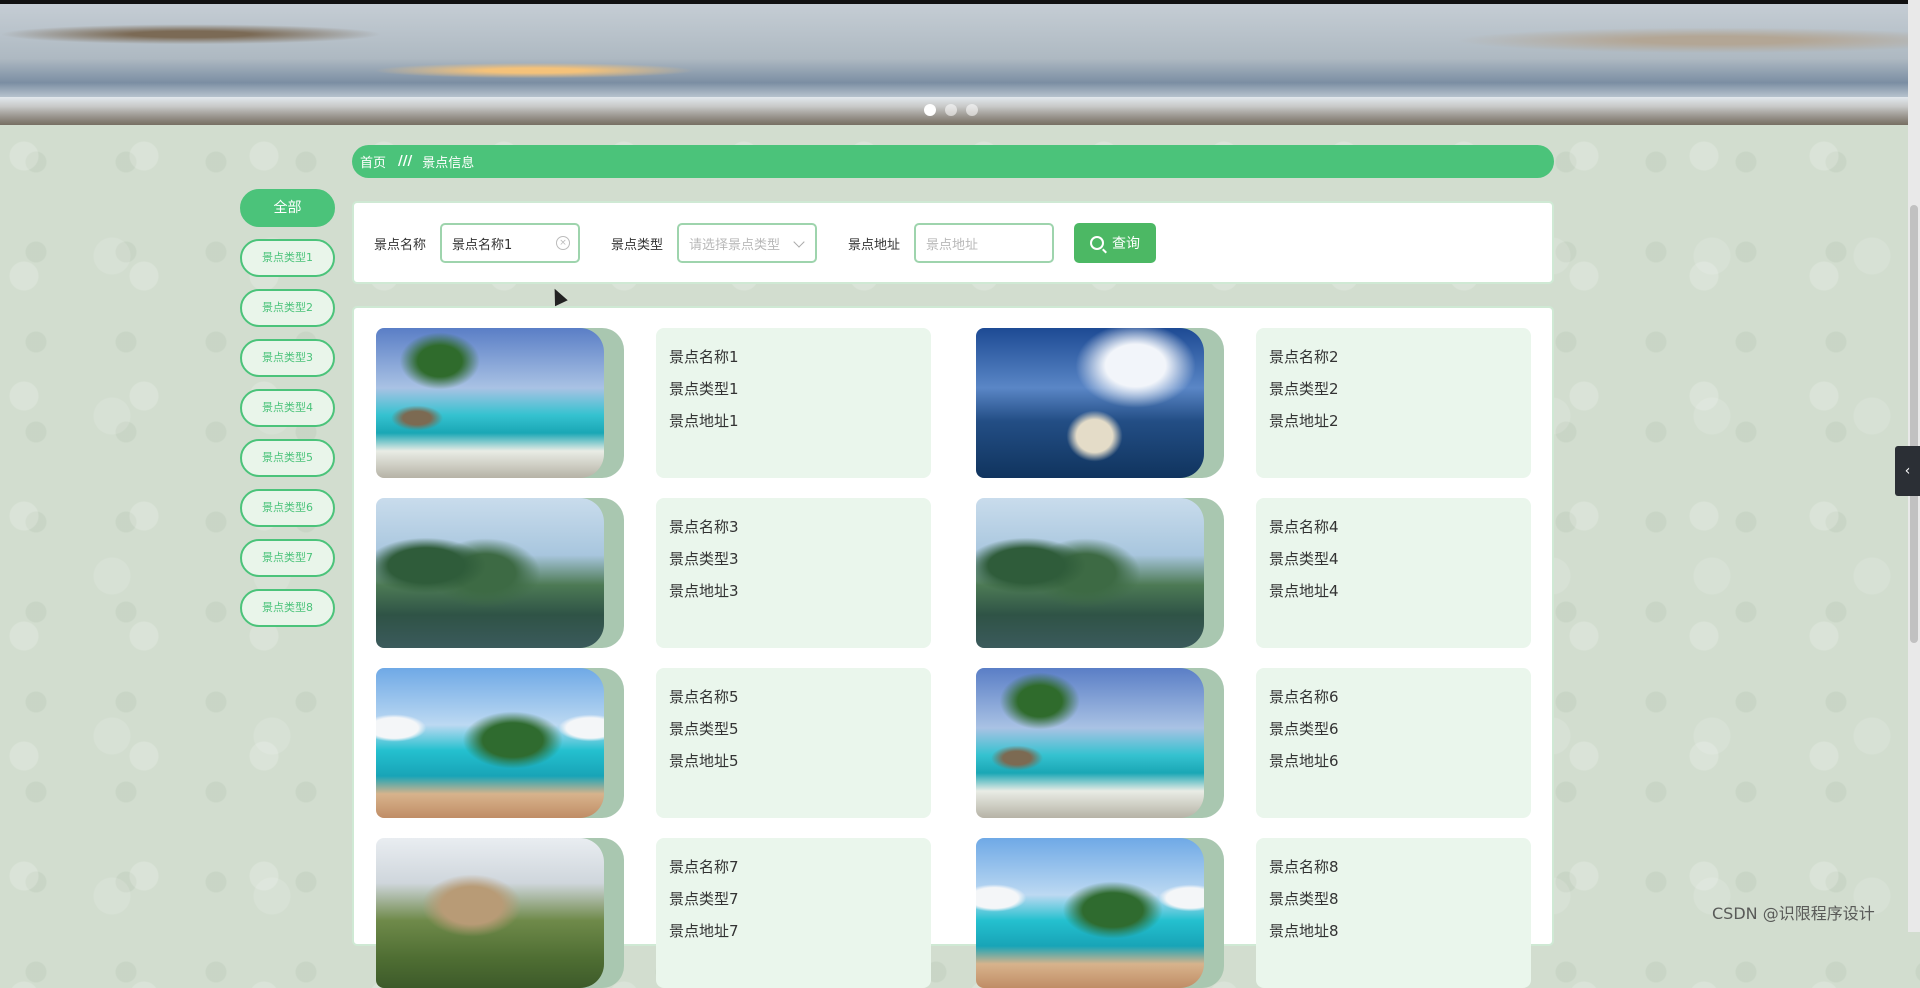 This screenshot has height=988, width=1920. What do you see at coordinates (287, 608) in the screenshot?
I see `category-button-8: 景点类型8` at bounding box center [287, 608].